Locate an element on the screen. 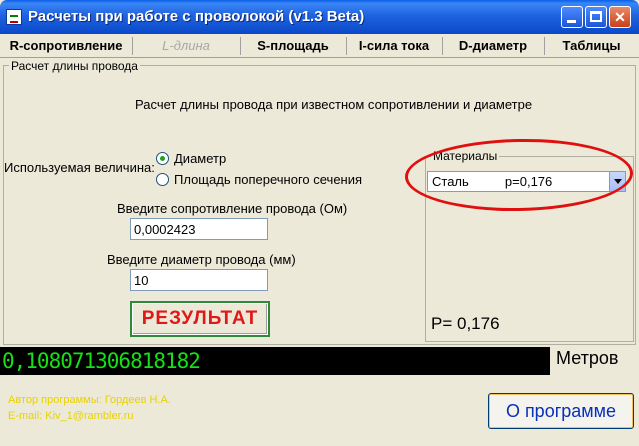  minimize-button is located at coordinates (572, 17).